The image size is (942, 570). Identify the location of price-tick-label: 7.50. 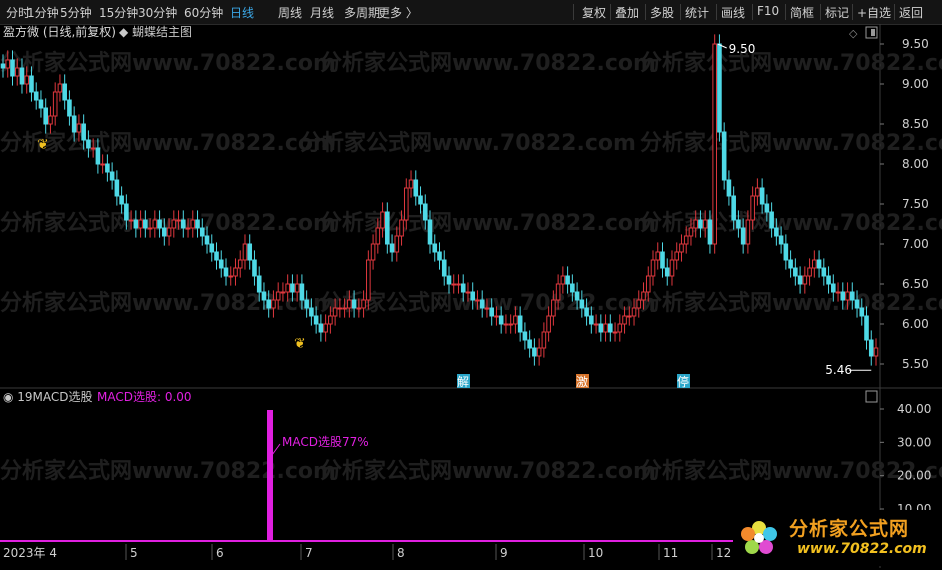
(915, 204).